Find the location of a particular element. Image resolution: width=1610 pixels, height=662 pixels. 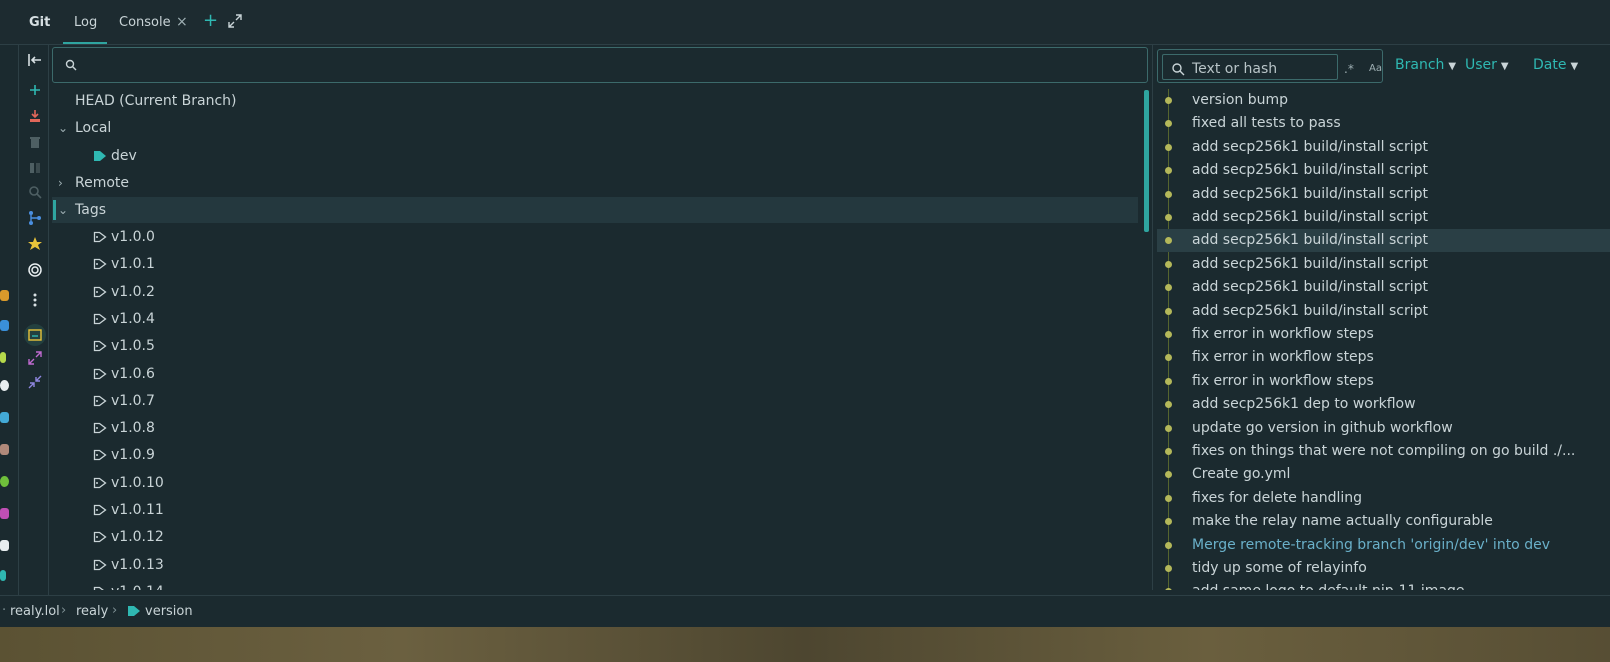

notifications-icon is located at coordinates (4, 545).